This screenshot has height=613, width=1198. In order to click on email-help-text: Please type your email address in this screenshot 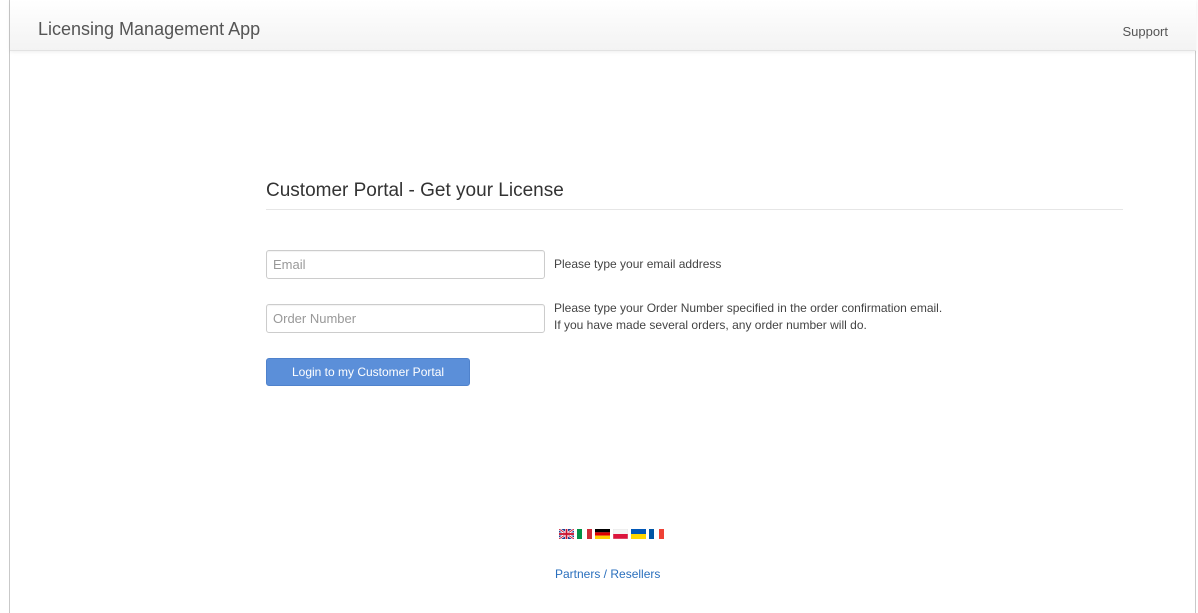, I will do `click(638, 264)`.